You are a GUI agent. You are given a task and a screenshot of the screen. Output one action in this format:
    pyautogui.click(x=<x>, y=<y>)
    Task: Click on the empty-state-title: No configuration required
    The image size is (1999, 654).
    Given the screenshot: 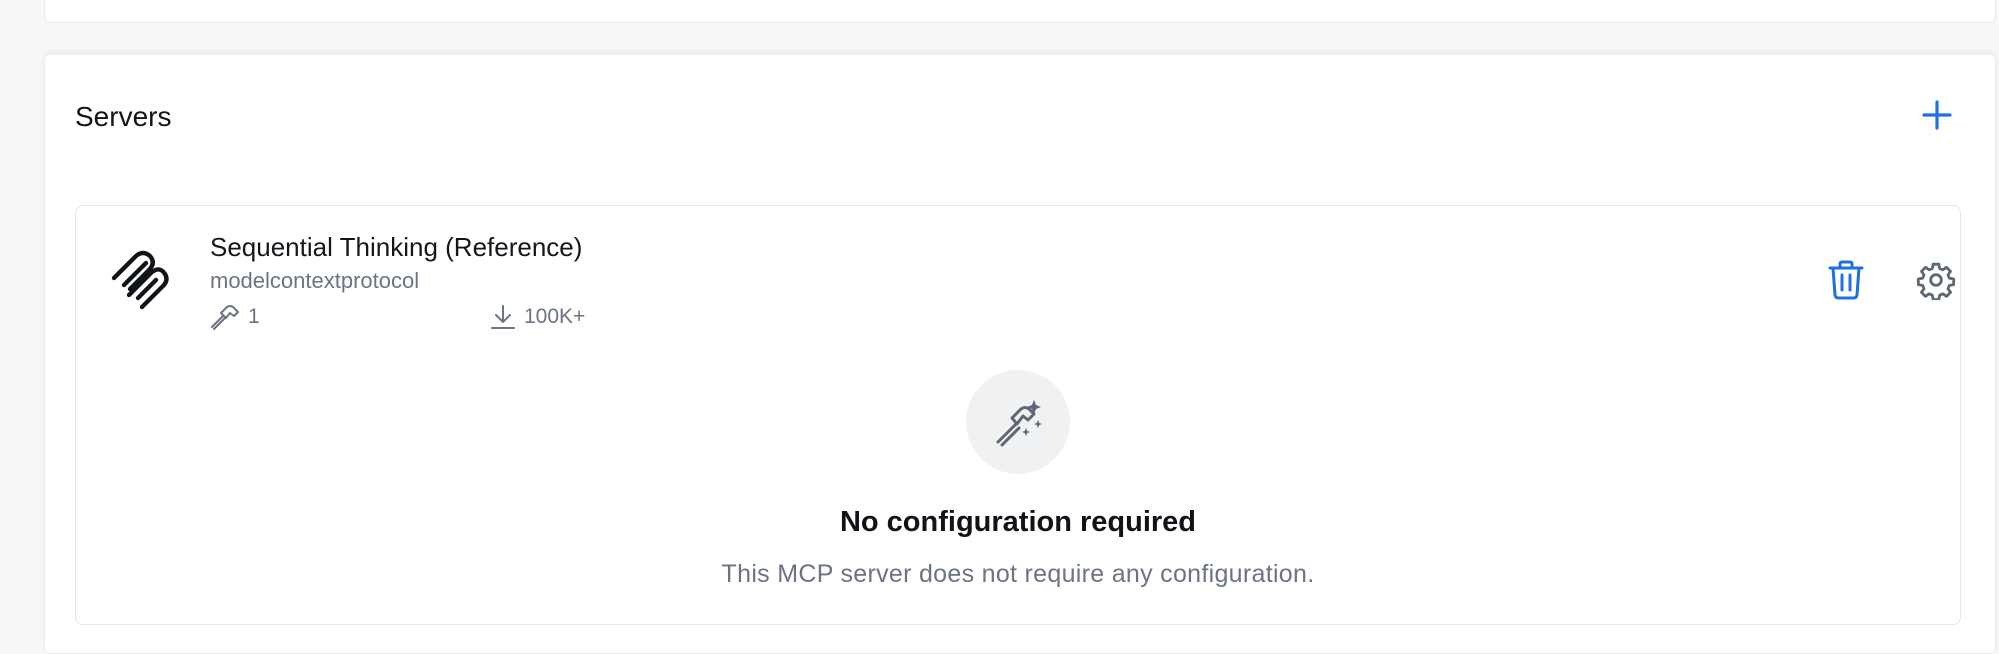 What is the action you would take?
    pyautogui.click(x=1018, y=522)
    